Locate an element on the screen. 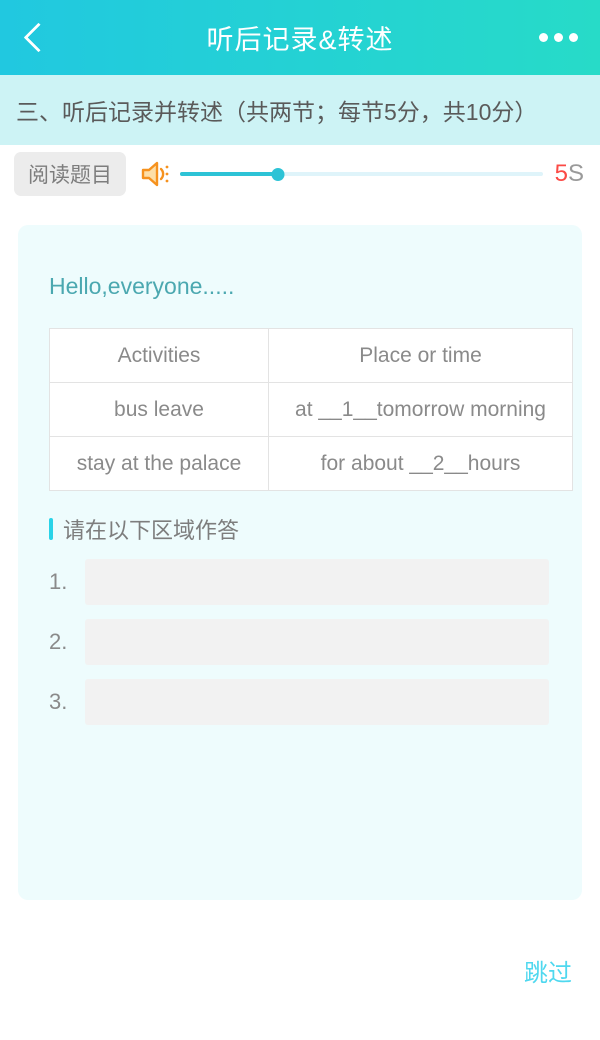 The image size is (600, 1040). table-row: stay at the palace for about __2__hours is located at coordinates (311, 463).